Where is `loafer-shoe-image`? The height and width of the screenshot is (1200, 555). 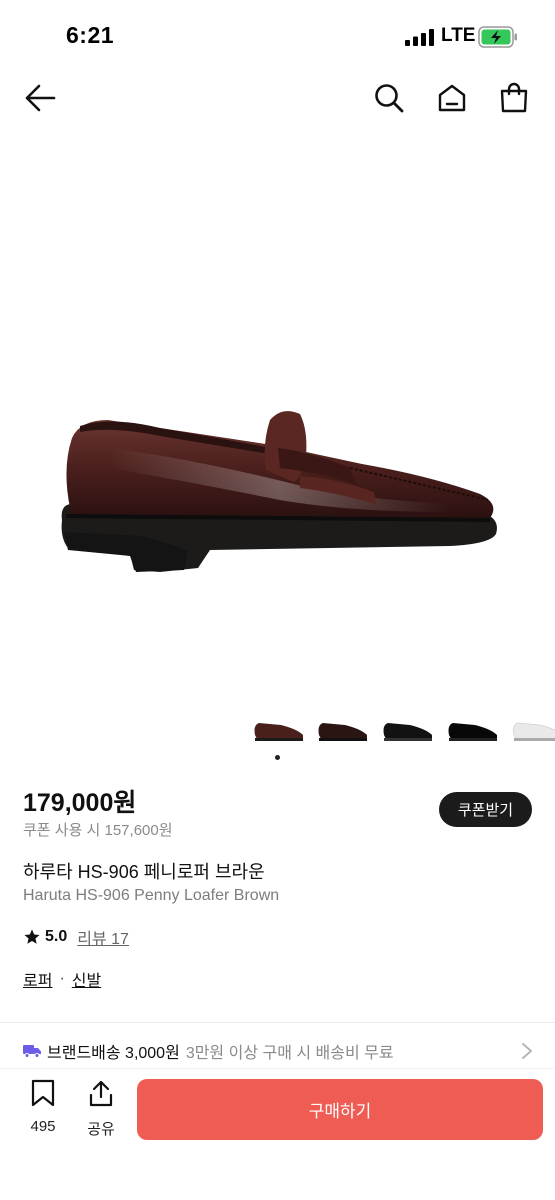 loafer-shoe-image is located at coordinates (279, 491).